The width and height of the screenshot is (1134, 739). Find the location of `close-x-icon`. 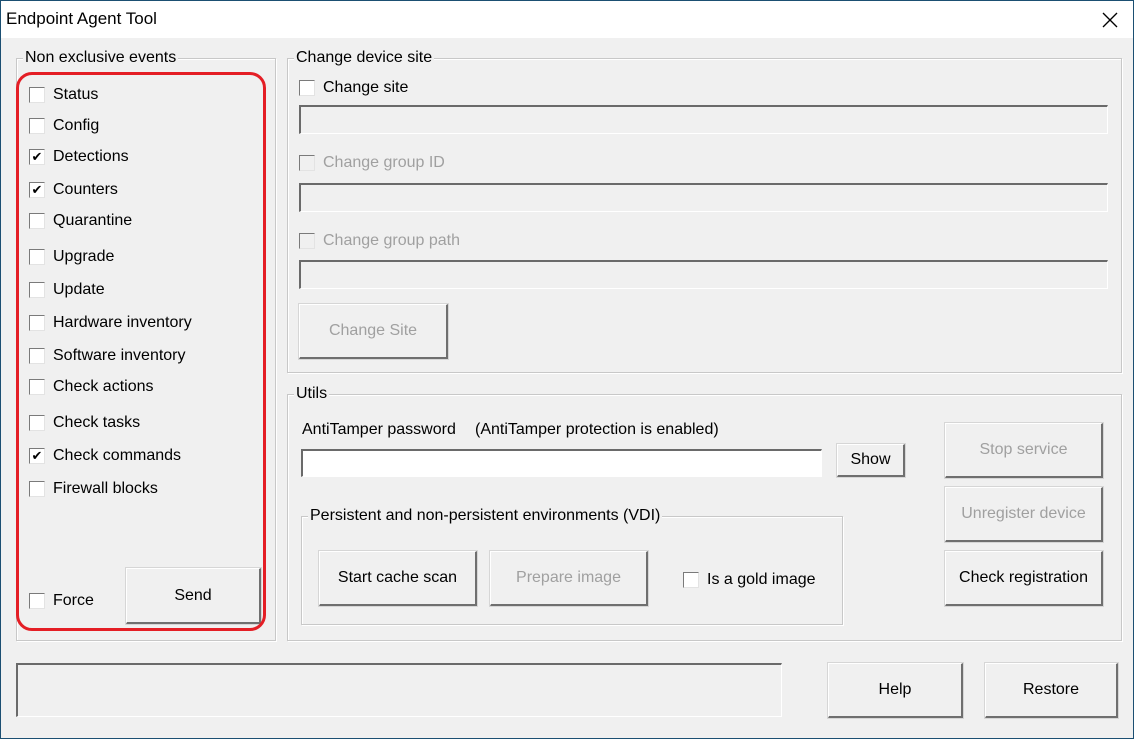

close-x-icon is located at coordinates (1110, 19).